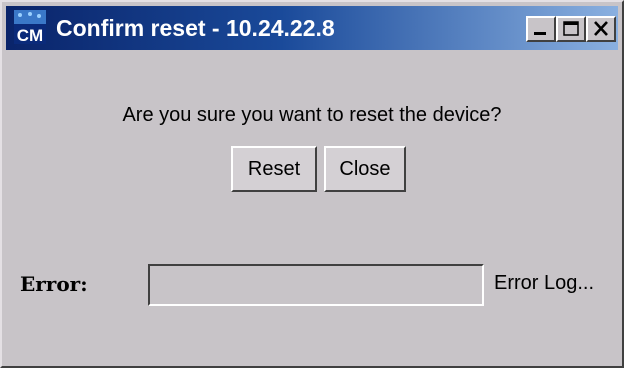 The width and height of the screenshot is (624, 368). Describe the element at coordinates (274, 169) in the screenshot. I see `reset-button: Reset` at that location.